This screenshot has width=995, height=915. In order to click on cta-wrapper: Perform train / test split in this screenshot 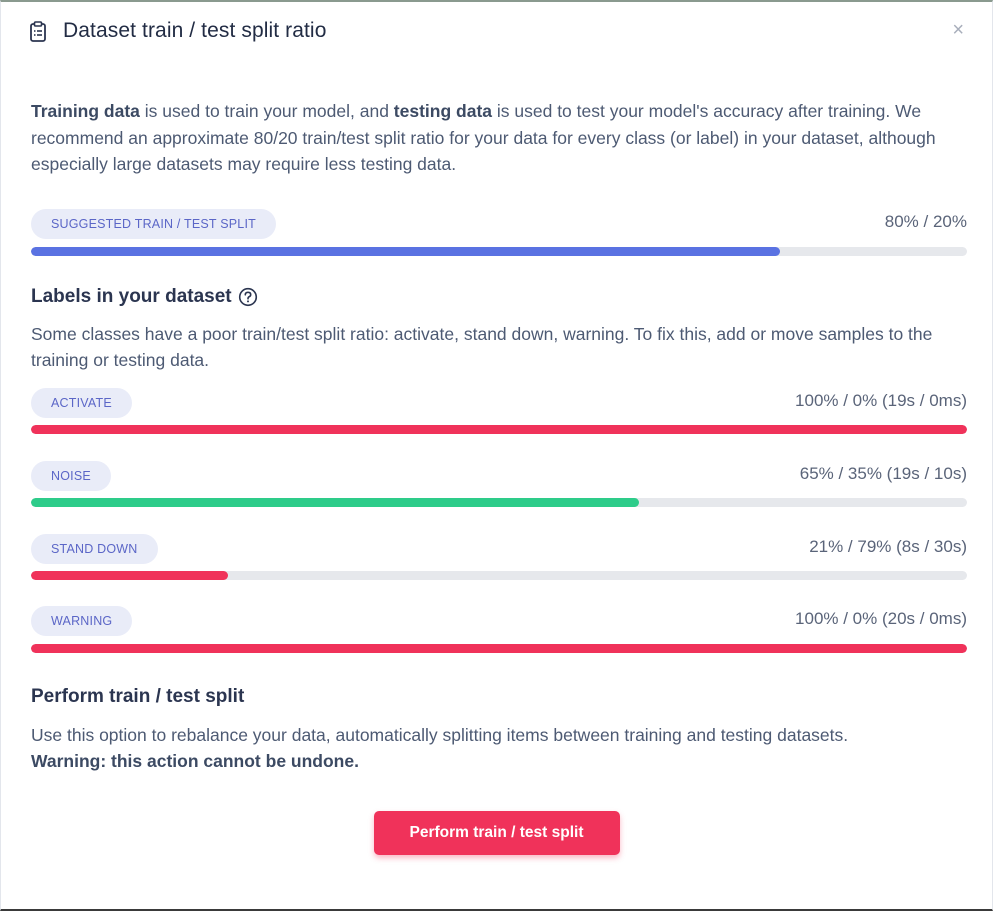, I will do `click(496, 833)`.